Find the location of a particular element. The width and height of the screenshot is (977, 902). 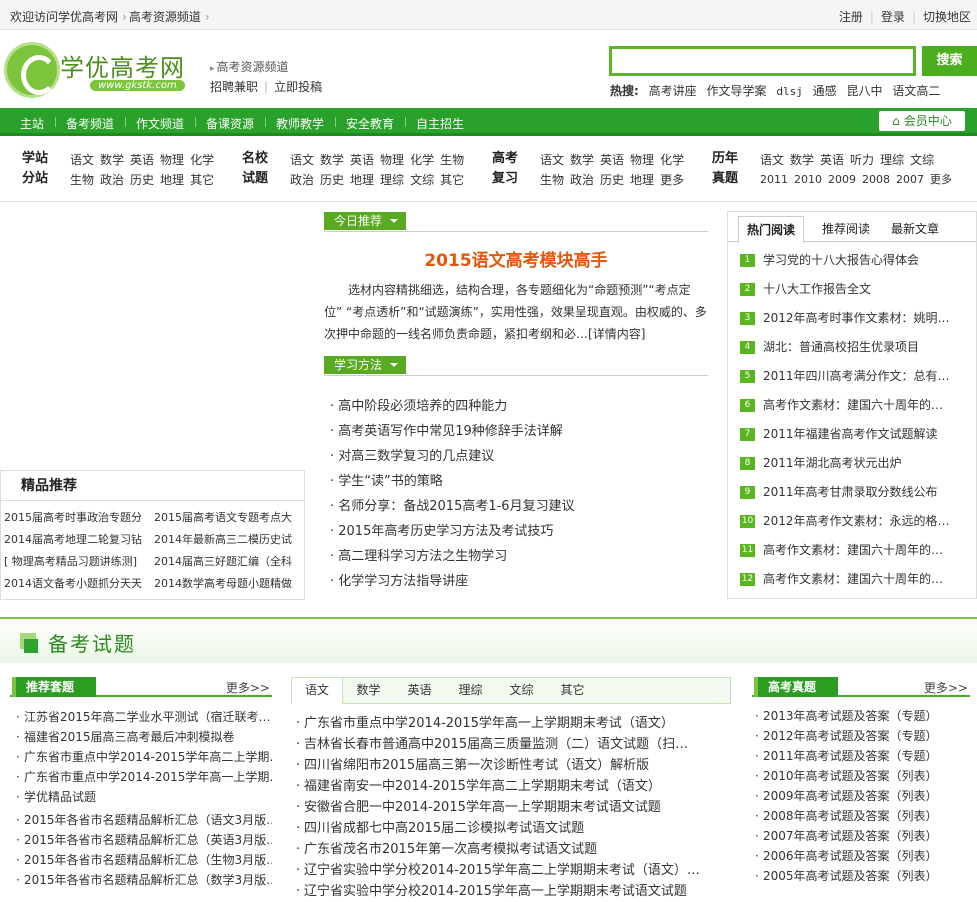

list-item: 1 学习党的十八大报告心得体会 is located at coordinates (852, 260).